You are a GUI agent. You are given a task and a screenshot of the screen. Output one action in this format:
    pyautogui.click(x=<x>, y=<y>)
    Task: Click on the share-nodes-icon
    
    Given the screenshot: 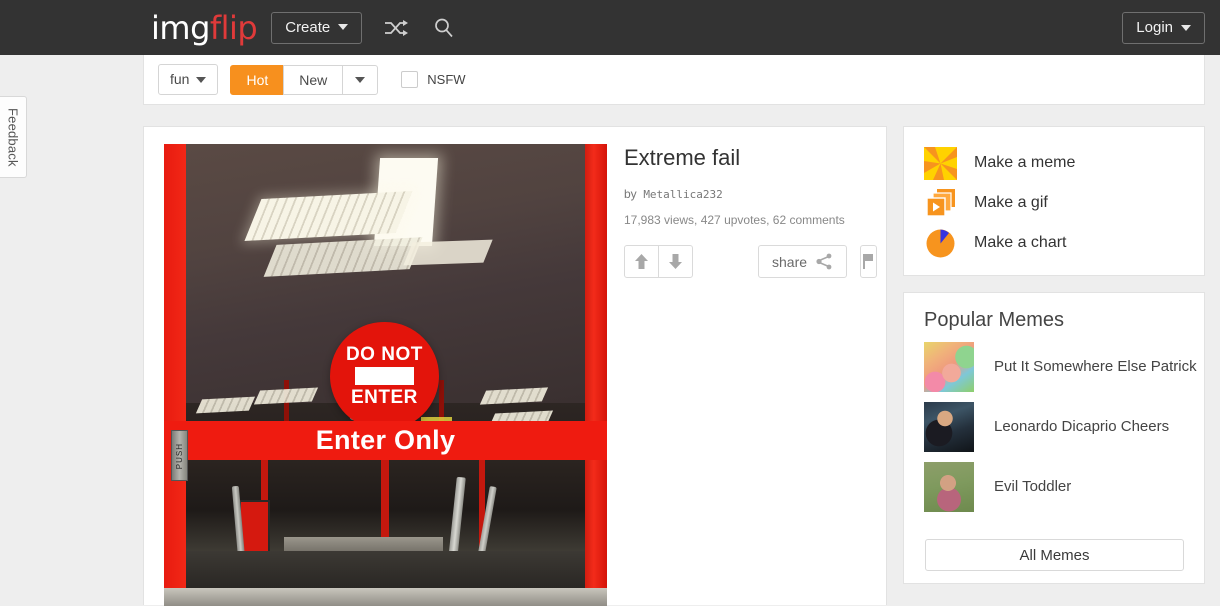 What is the action you would take?
    pyautogui.click(x=824, y=261)
    